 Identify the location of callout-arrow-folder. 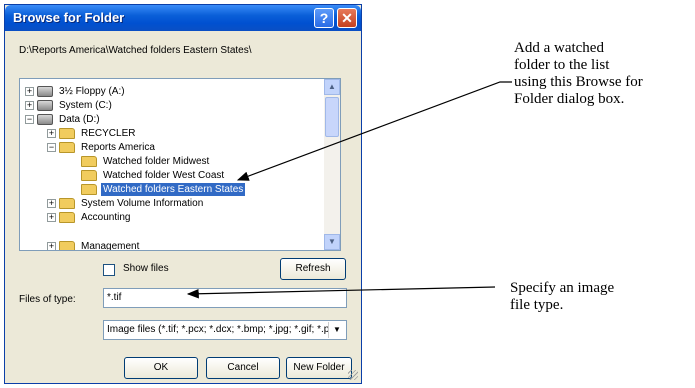
(374, 131).